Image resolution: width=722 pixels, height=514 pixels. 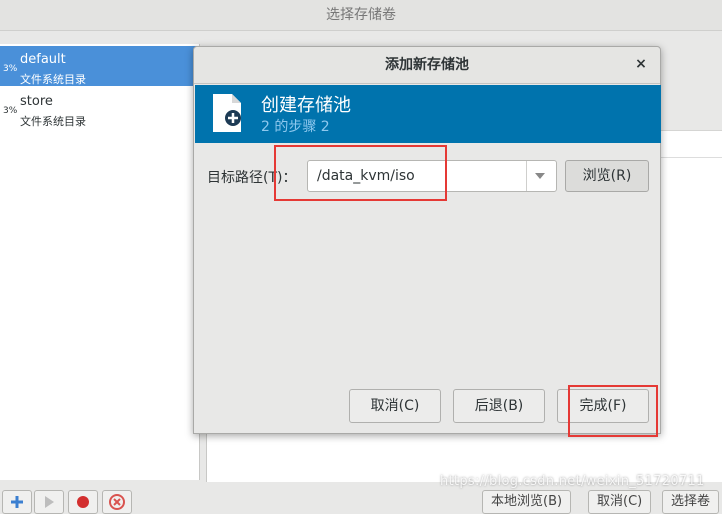 What do you see at coordinates (527, 502) in the screenshot?
I see `browse-local-button: 本地浏览(B)` at bounding box center [527, 502].